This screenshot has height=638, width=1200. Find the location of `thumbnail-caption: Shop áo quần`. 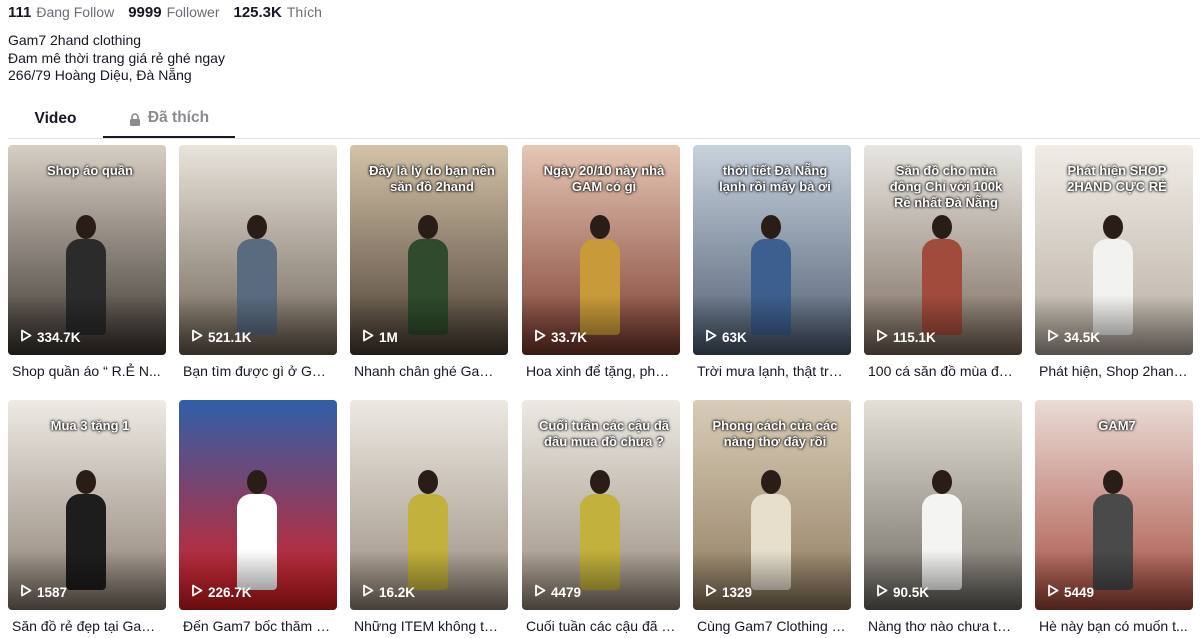

thumbnail-caption: Shop áo quần is located at coordinates (90, 170).